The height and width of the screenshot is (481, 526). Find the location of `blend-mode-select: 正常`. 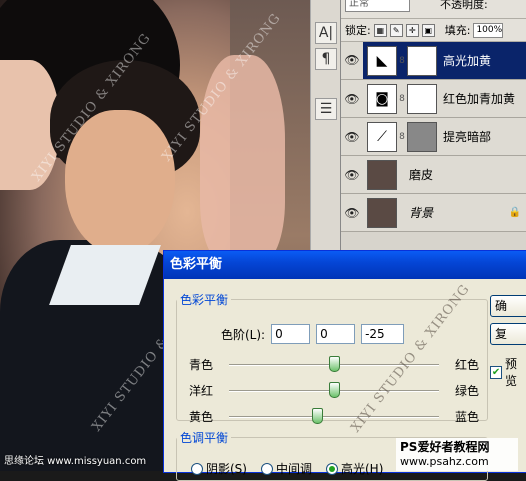

blend-mode-select: 正常 is located at coordinates (377, 6).